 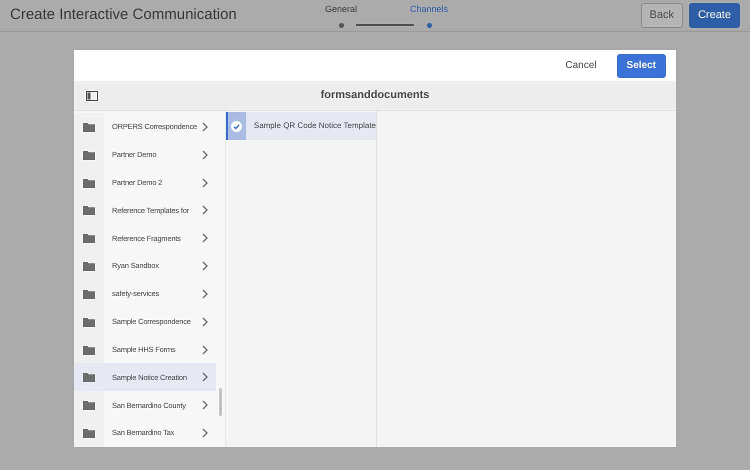 I want to click on template-label: Sample QR Code Notice Template, so click(x=315, y=126).